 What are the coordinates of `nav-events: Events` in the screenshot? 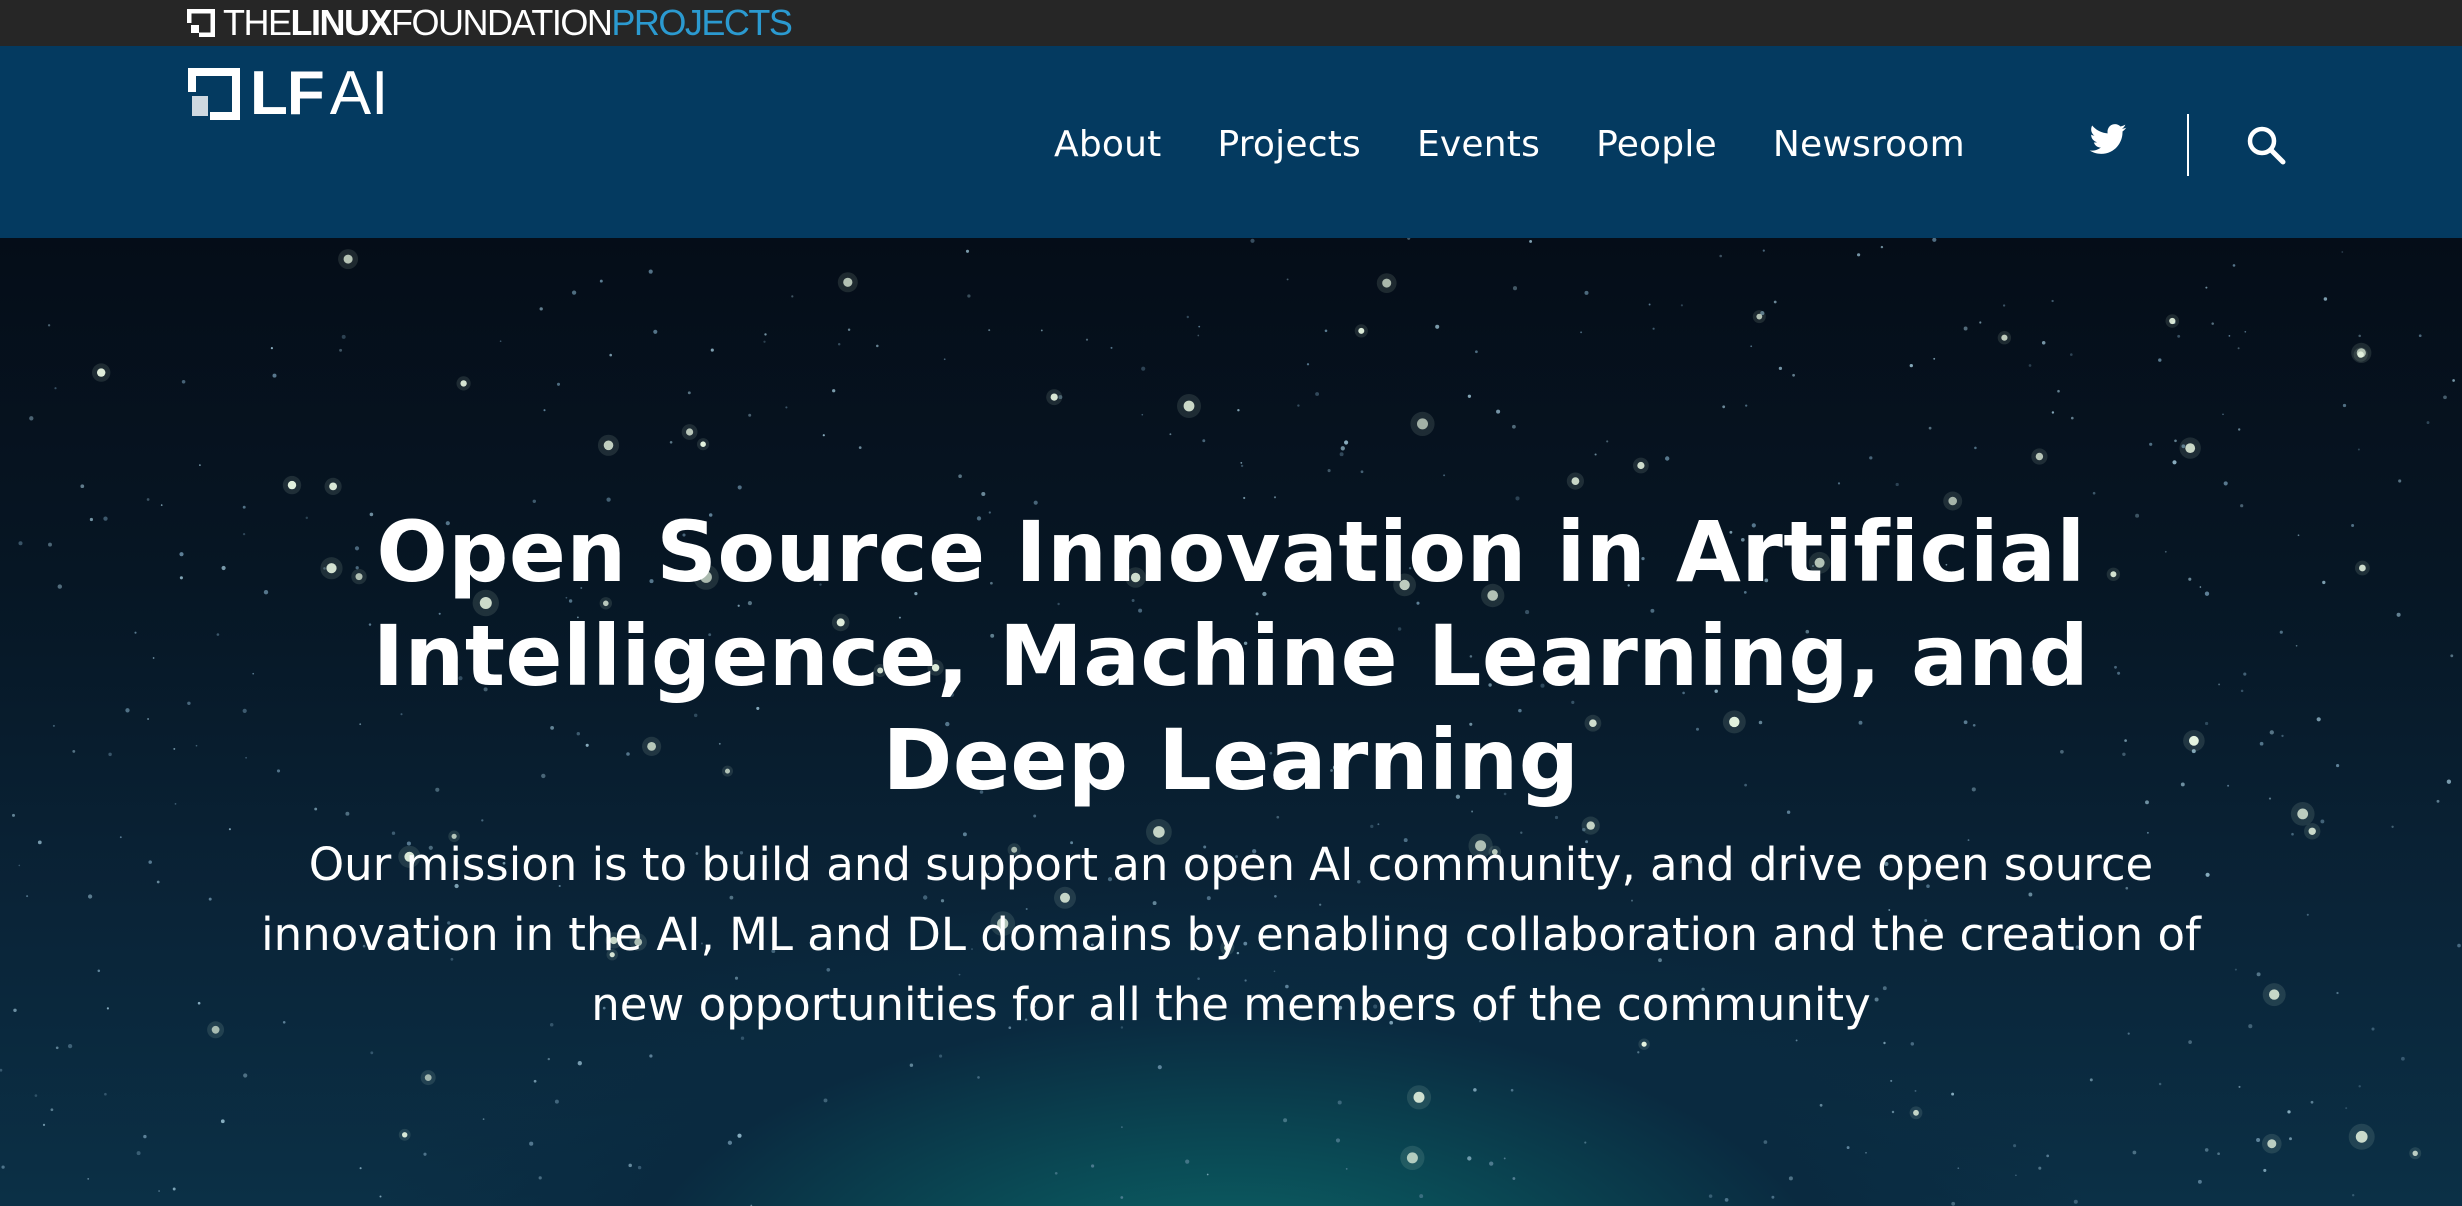 It's located at (1478, 144).